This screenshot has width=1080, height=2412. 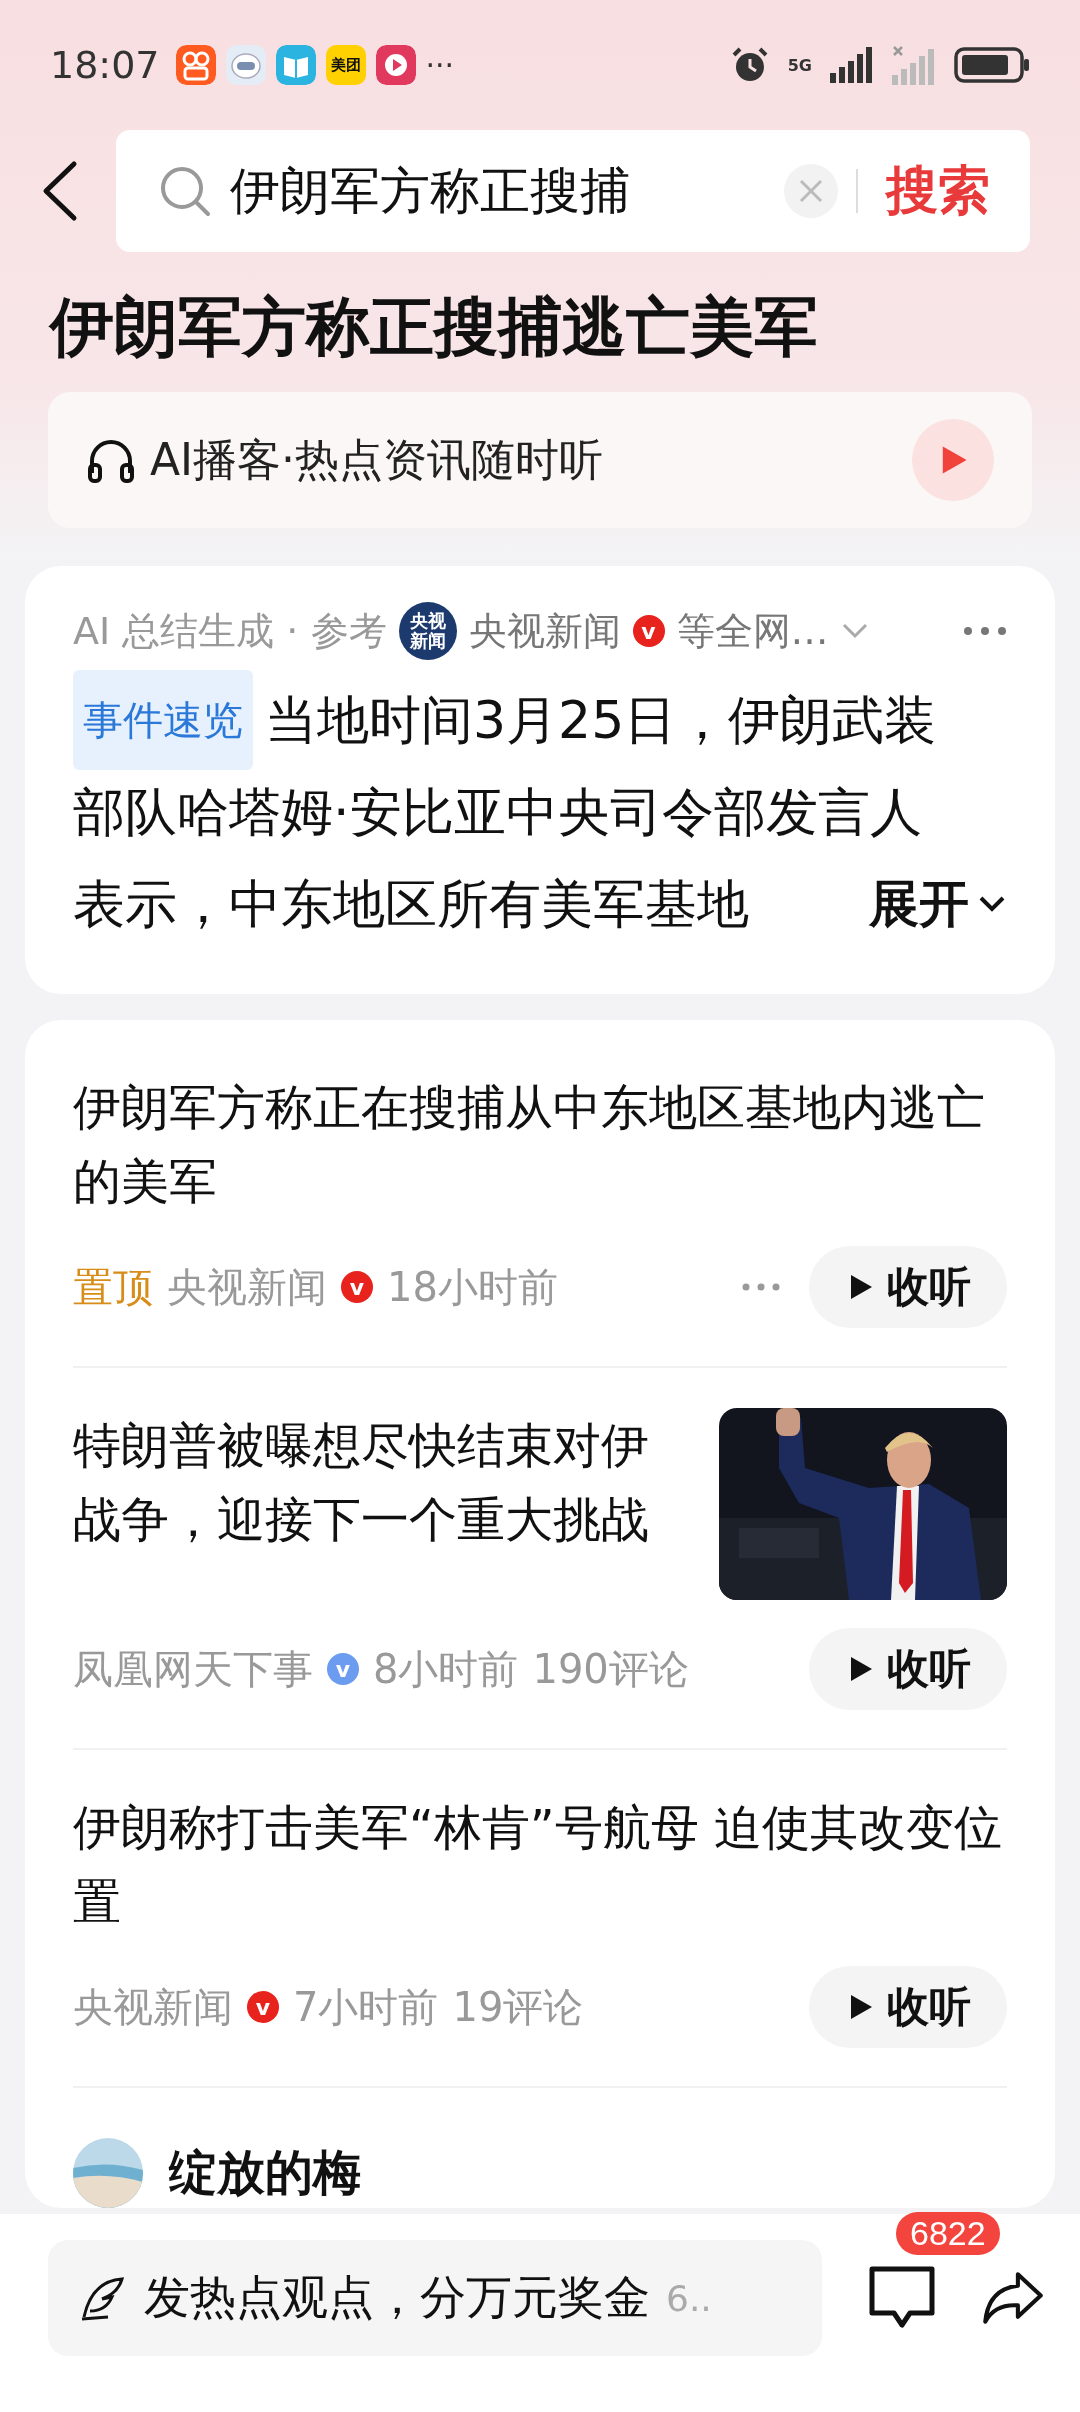 What do you see at coordinates (230, 631) in the screenshot?
I see `summary-header: AI 总结生成 · 参考` at bounding box center [230, 631].